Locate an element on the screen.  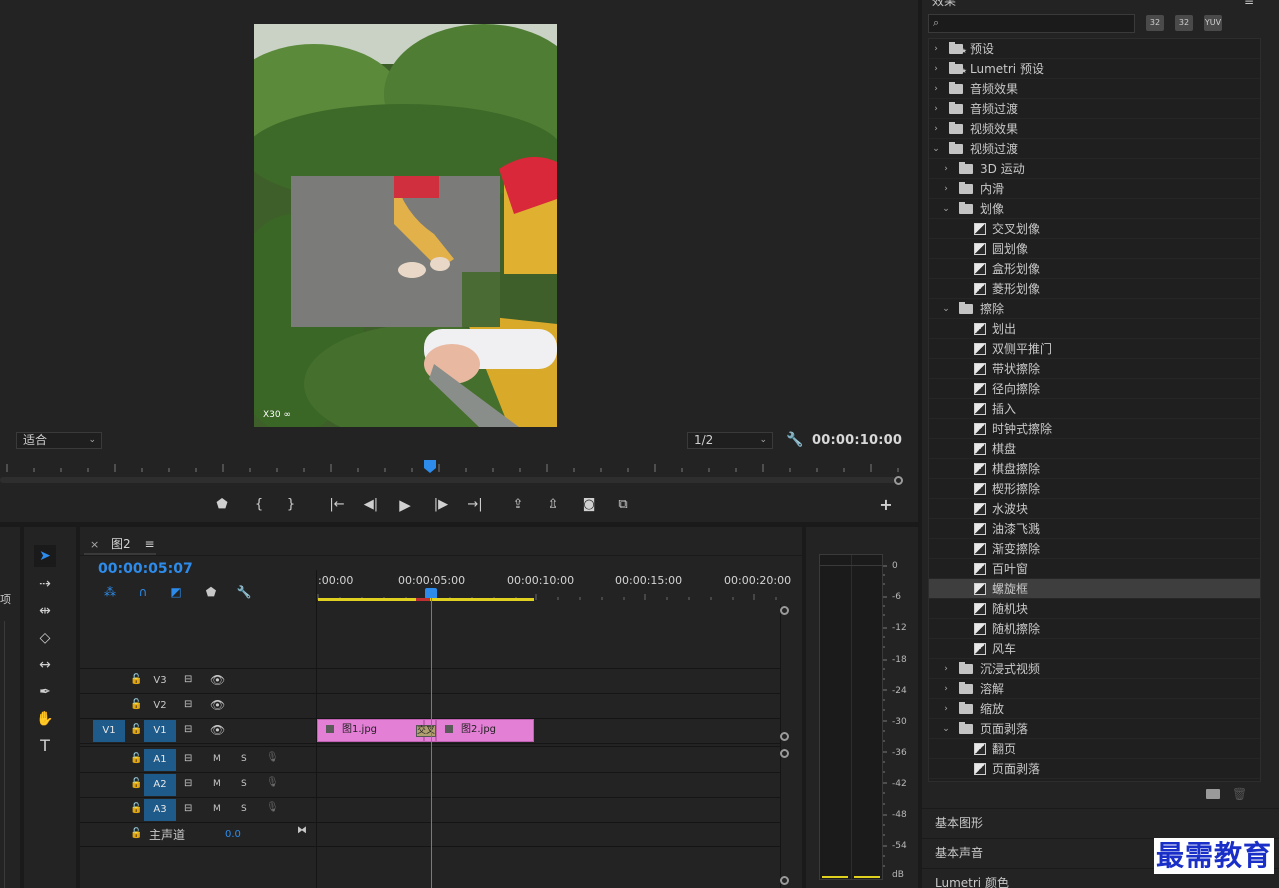
export-frame-button: ◙ is located at coordinates (589, 505).